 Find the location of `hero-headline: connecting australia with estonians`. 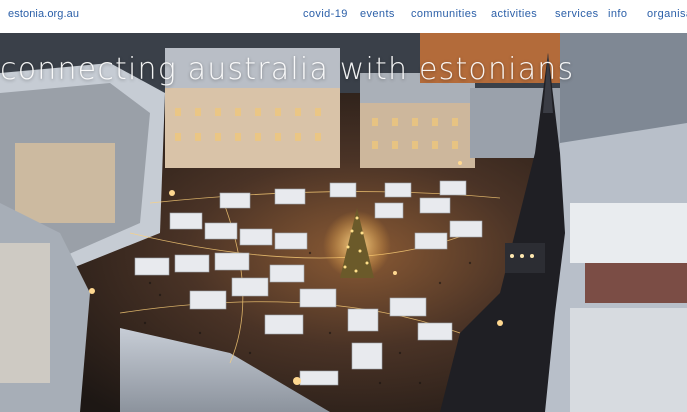

hero-headline: connecting australia with estonians is located at coordinates (287, 69).